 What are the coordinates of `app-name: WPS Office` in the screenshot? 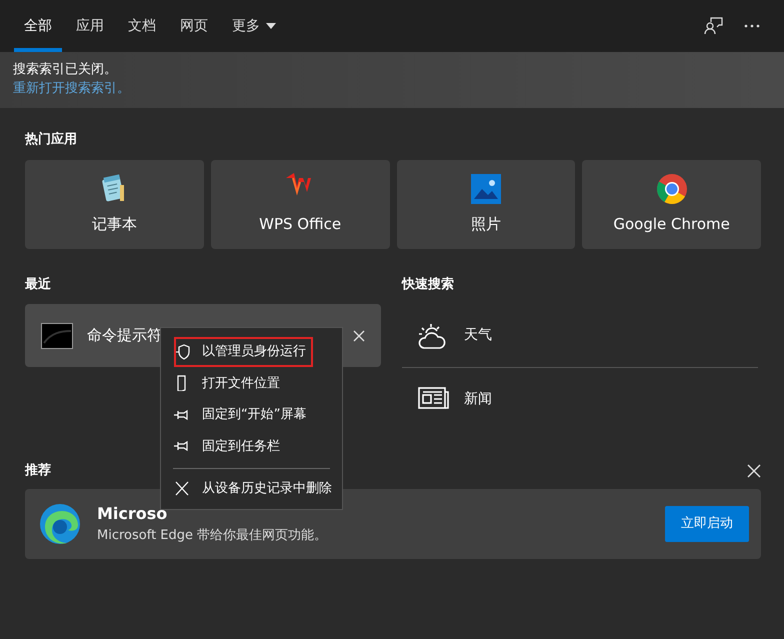 It's located at (300, 224).